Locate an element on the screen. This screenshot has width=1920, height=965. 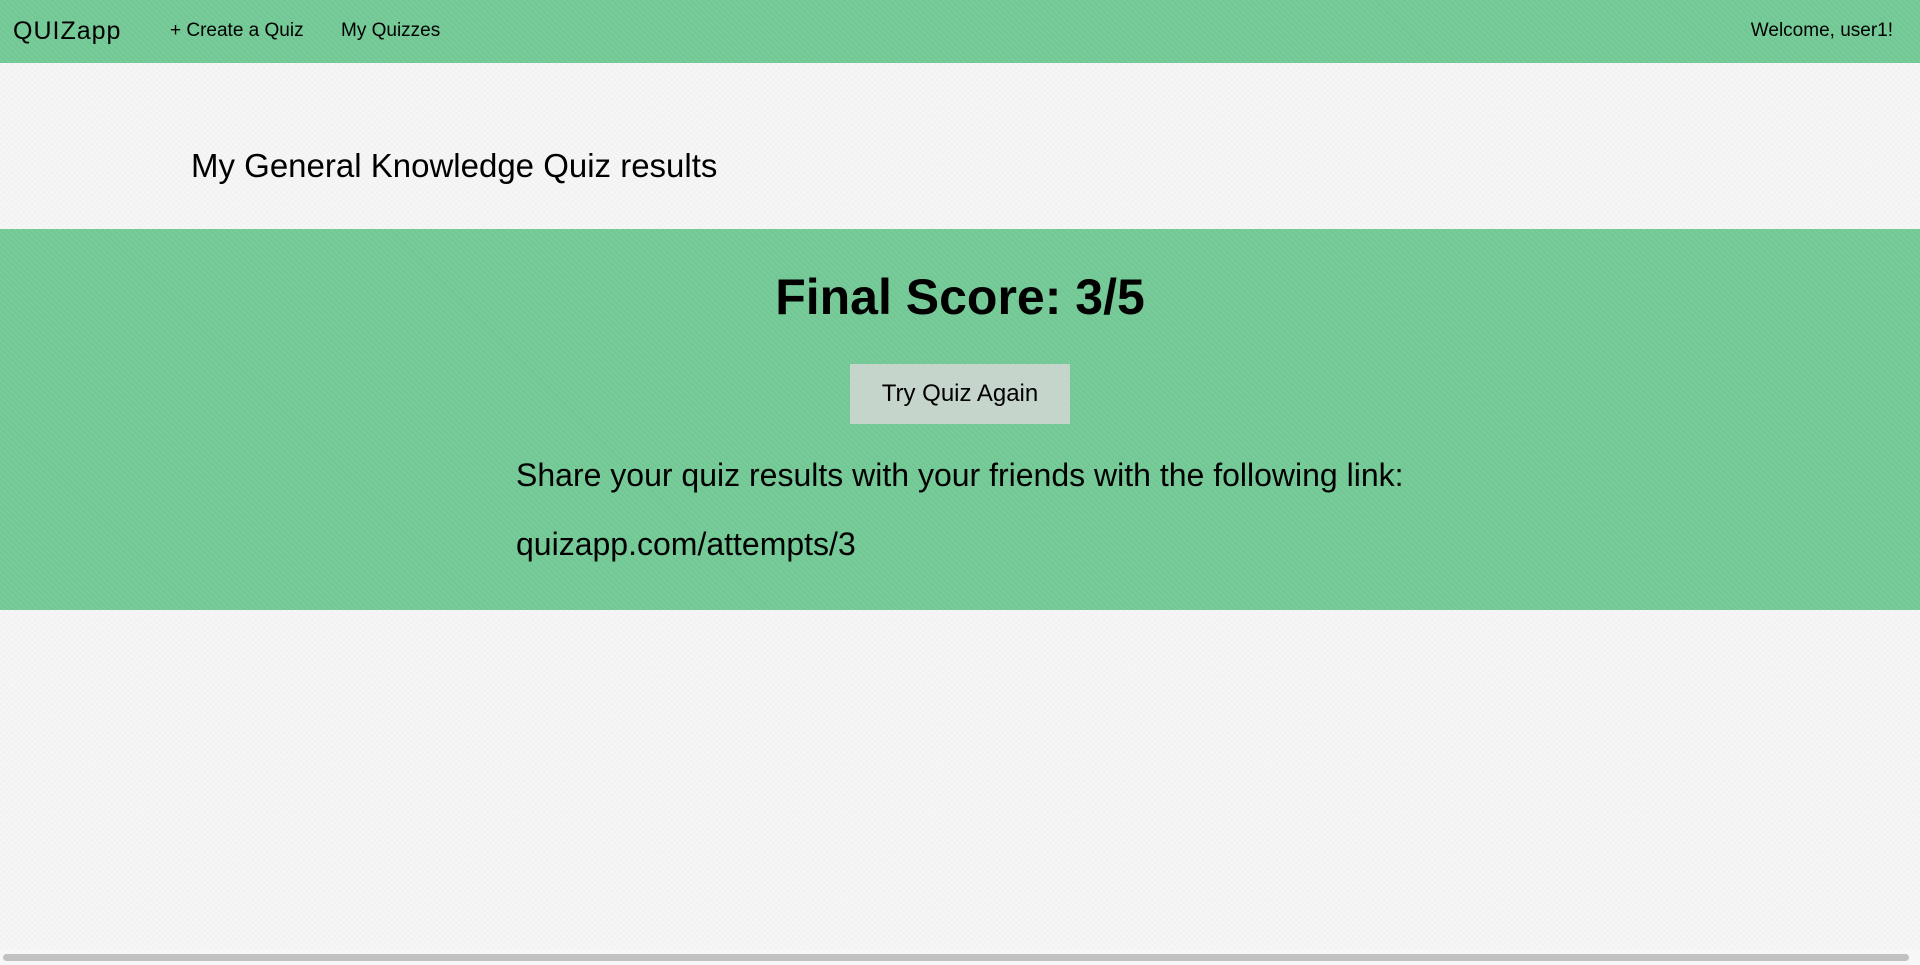
create-quiz-link: + Create a Quiz is located at coordinates (237, 31).